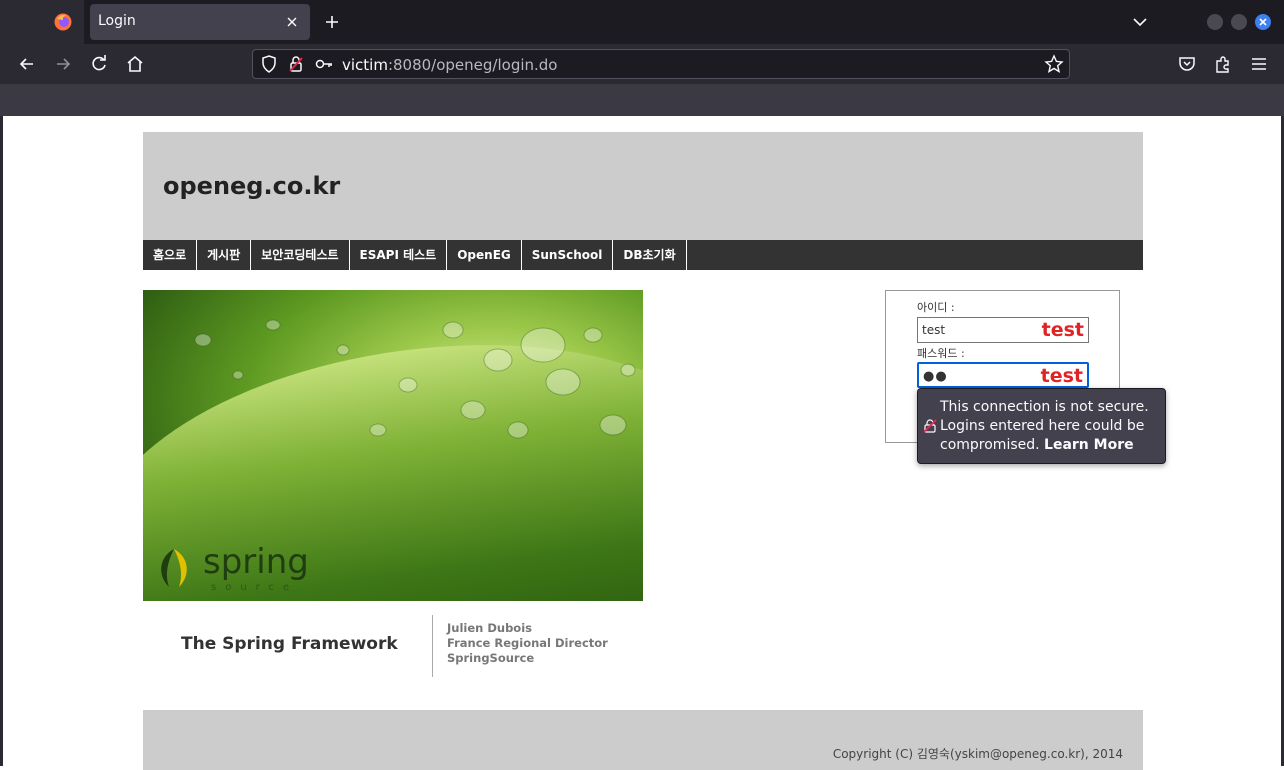 This screenshot has height=770, width=1284. I want to click on menu-item-secure-coding-test: 보안코딩테스트, so click(300, 255).